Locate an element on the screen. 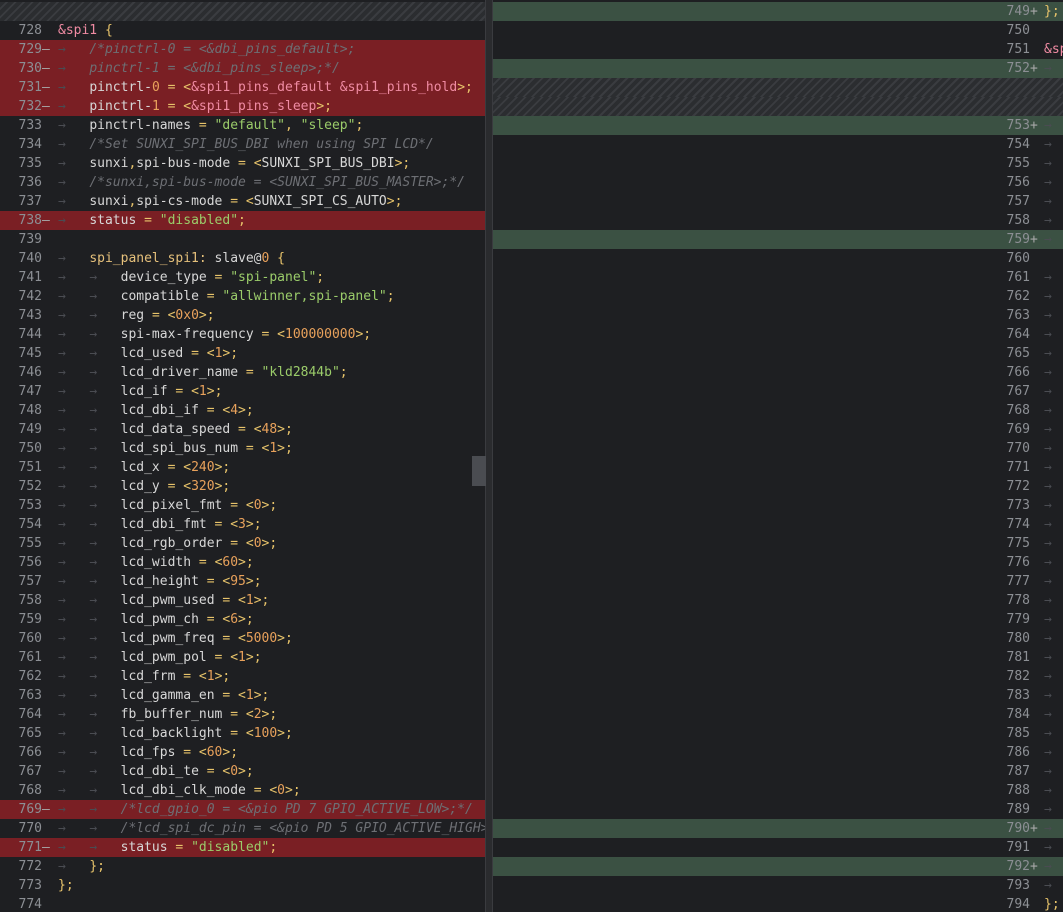  line-code: → → reg = <0x0>; is located at coordinates (1048, 334).